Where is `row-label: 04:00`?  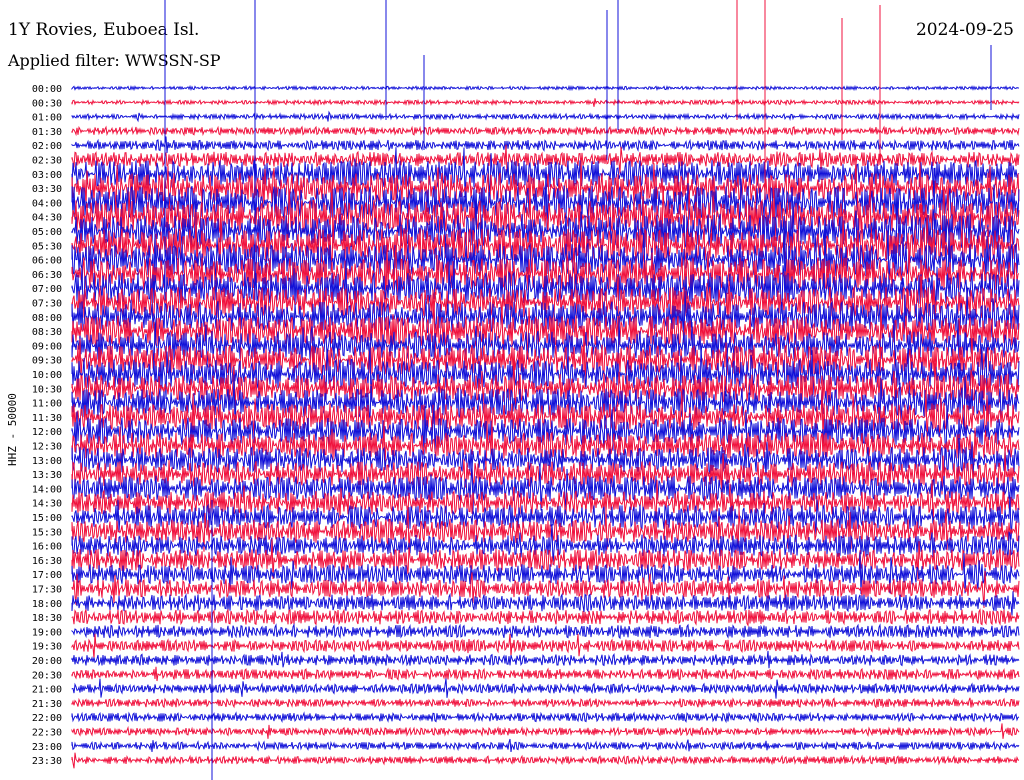
row-label: 04:00 is located at coordinates (47, 203).